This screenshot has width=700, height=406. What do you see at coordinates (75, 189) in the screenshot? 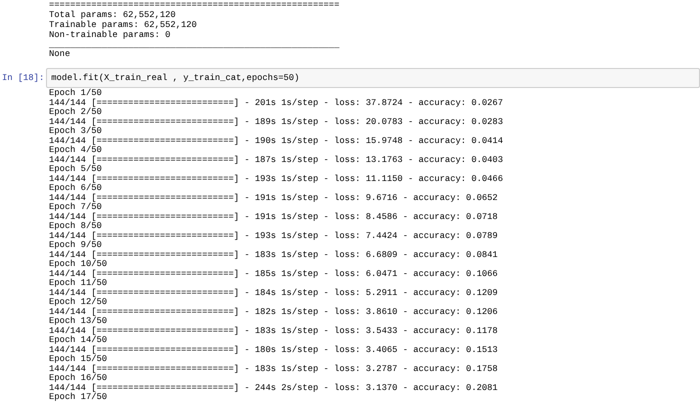
I see `output-line: Epoch 6/50` at bounding box center [75, 189].